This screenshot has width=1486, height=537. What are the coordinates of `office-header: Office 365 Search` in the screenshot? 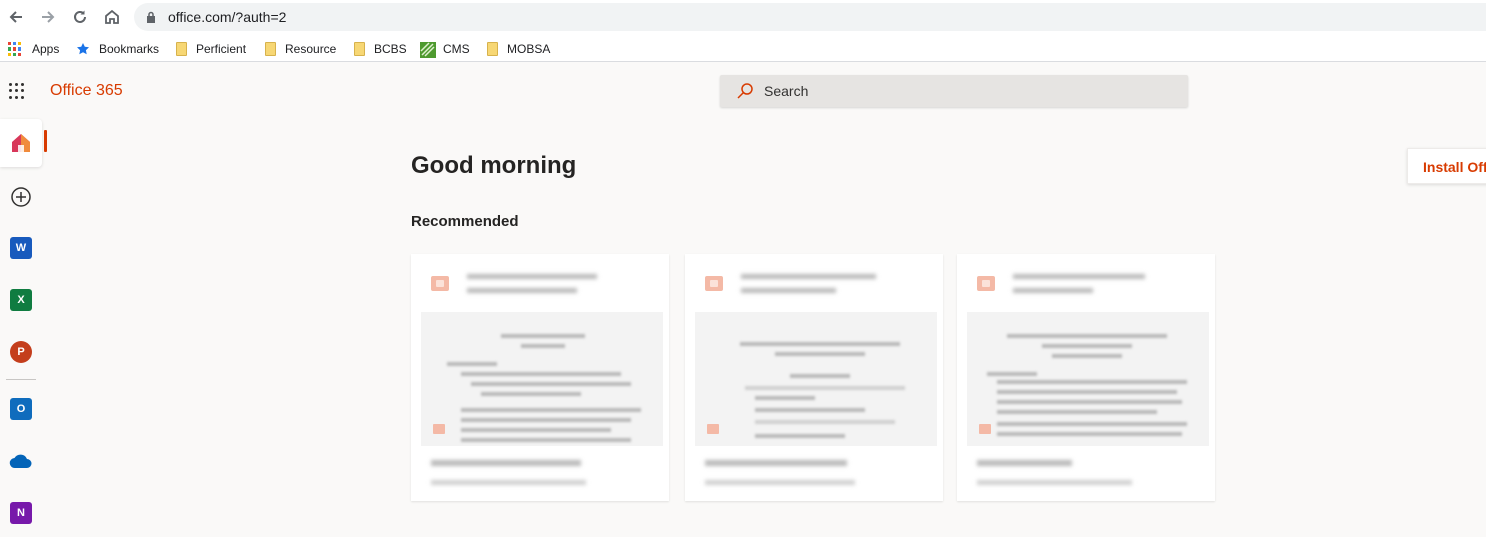 It's located at (743, 91).